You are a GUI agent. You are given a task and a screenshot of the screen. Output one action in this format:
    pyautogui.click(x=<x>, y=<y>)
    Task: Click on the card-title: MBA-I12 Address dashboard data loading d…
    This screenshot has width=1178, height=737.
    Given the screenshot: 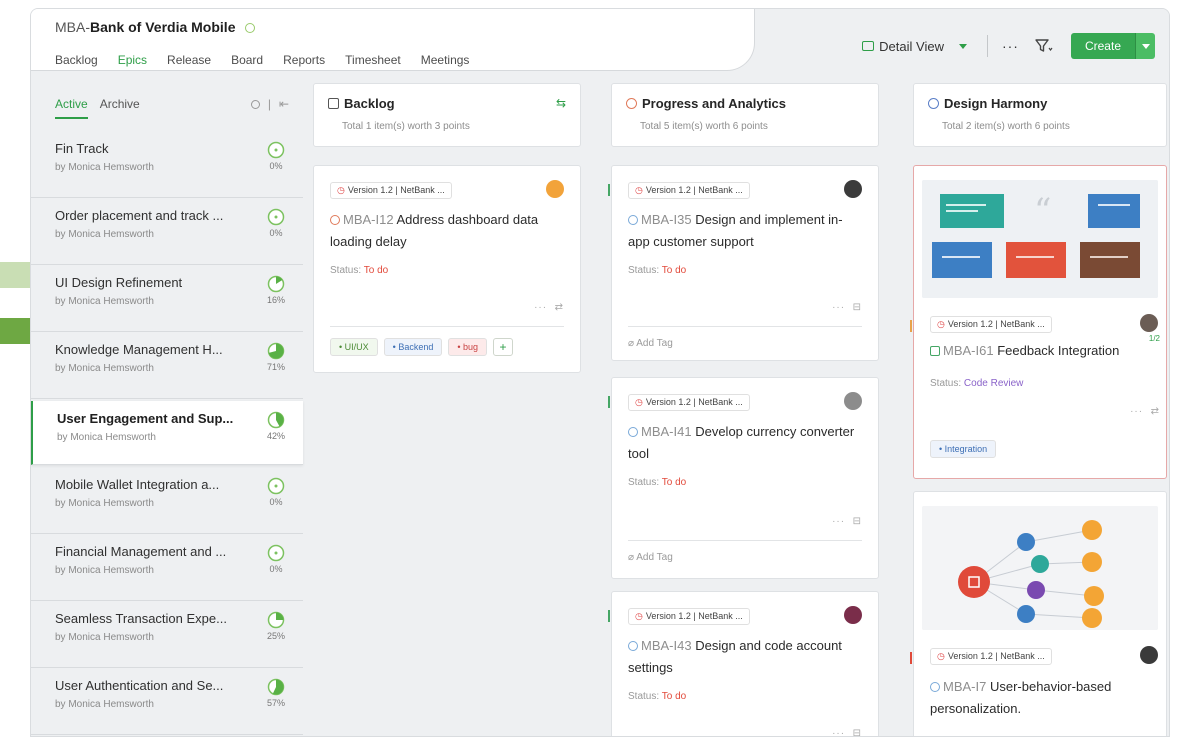 What is the action you would take?
    pyautogui.click(x=447, y=231)
    